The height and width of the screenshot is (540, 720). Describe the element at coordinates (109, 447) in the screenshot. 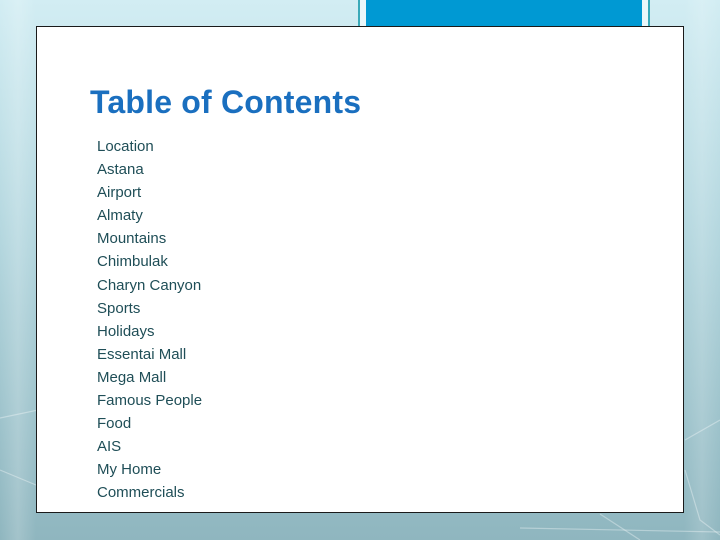

I see `toc-item: AIS` at that location.